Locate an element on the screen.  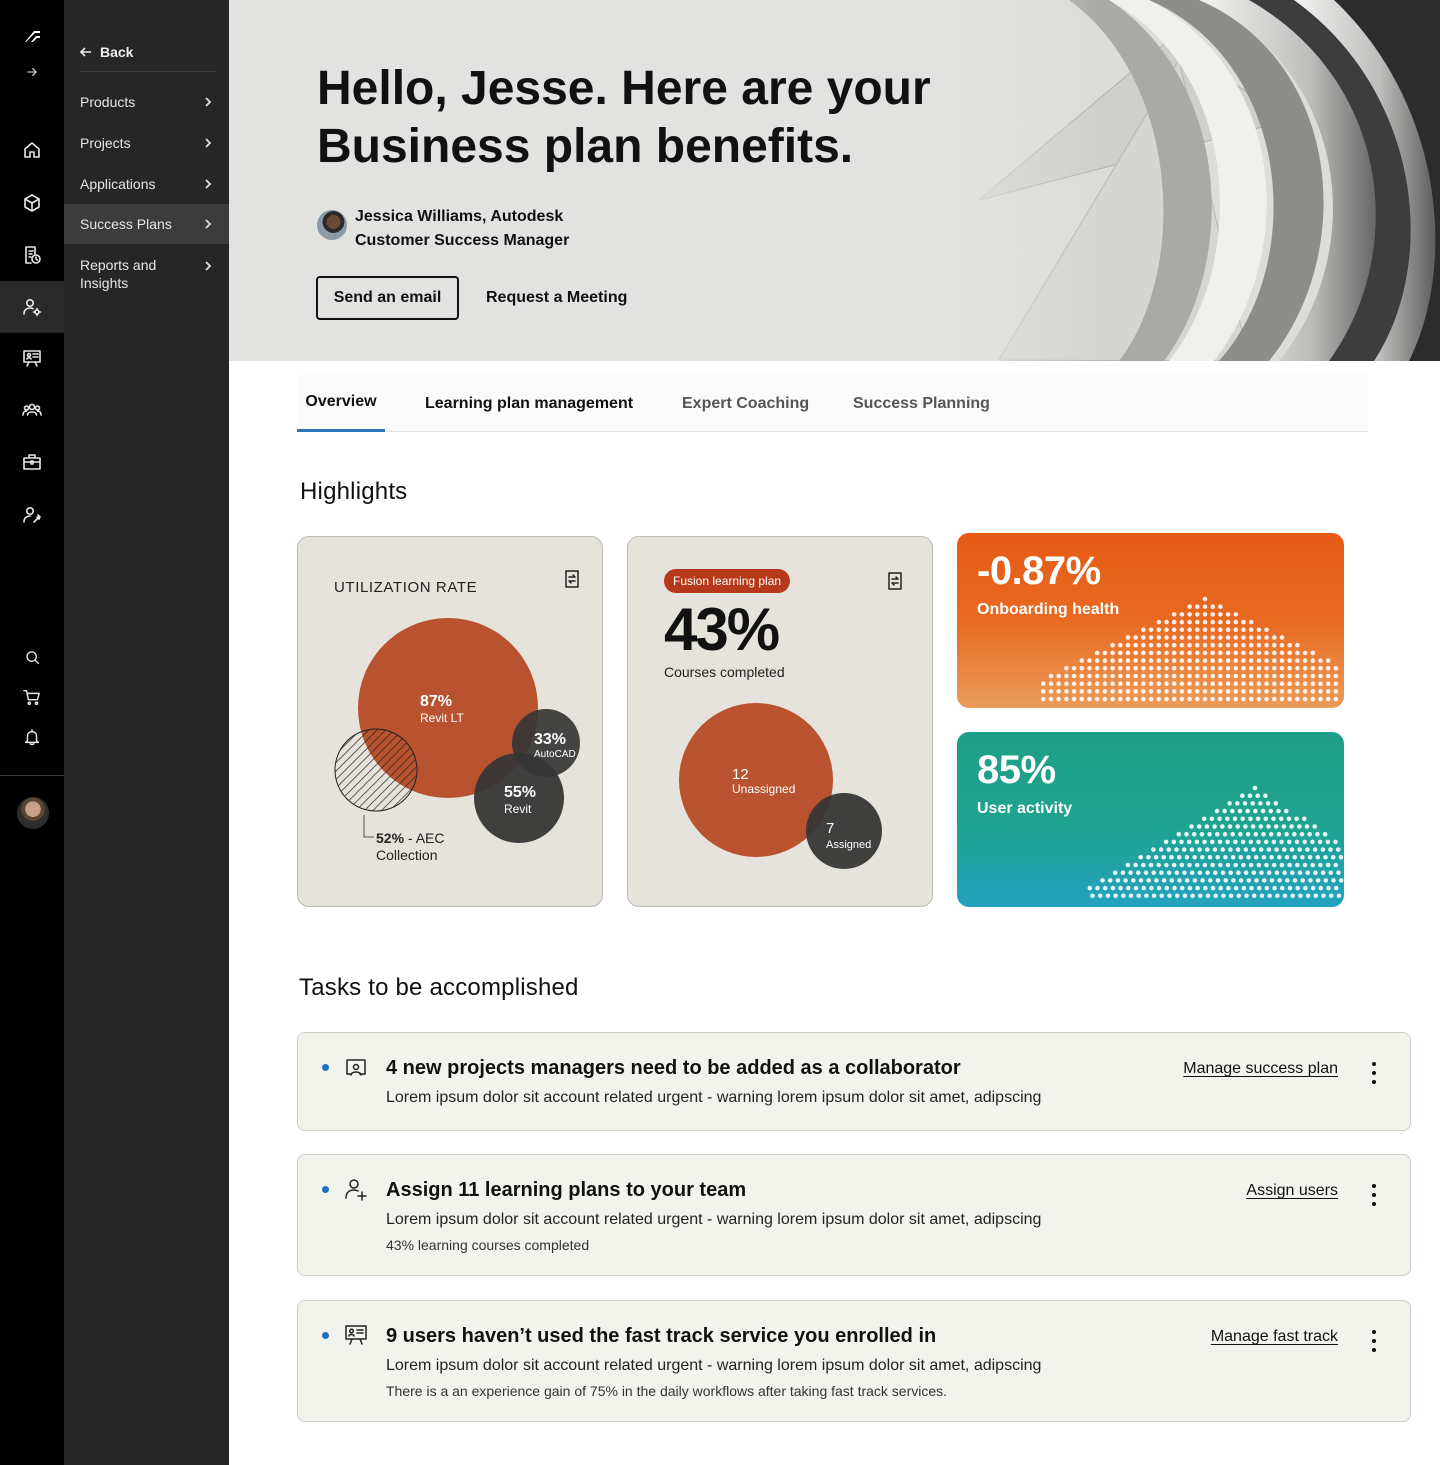
request-meeting-button: Request a Meeting is located at coordinates (556, 298).